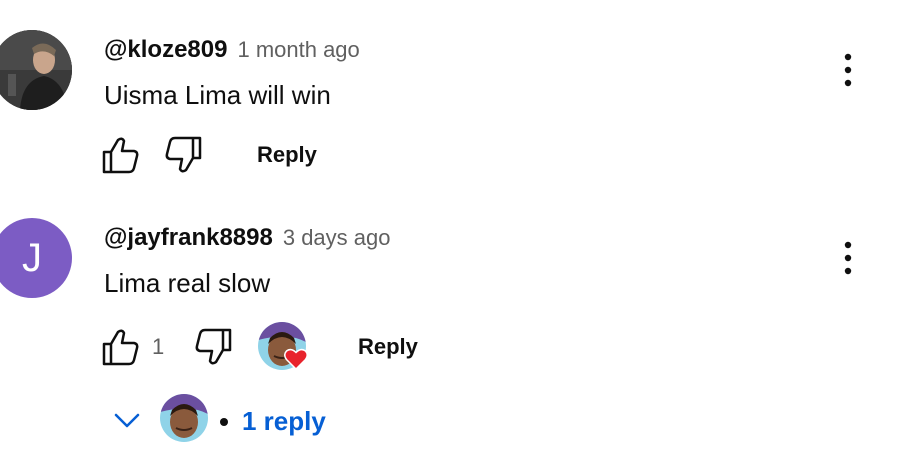 This screenshot has width=912, height=470. Describe the element at coordinates (158, 346) in the screenshot. I see `like-count: 1` at that location.